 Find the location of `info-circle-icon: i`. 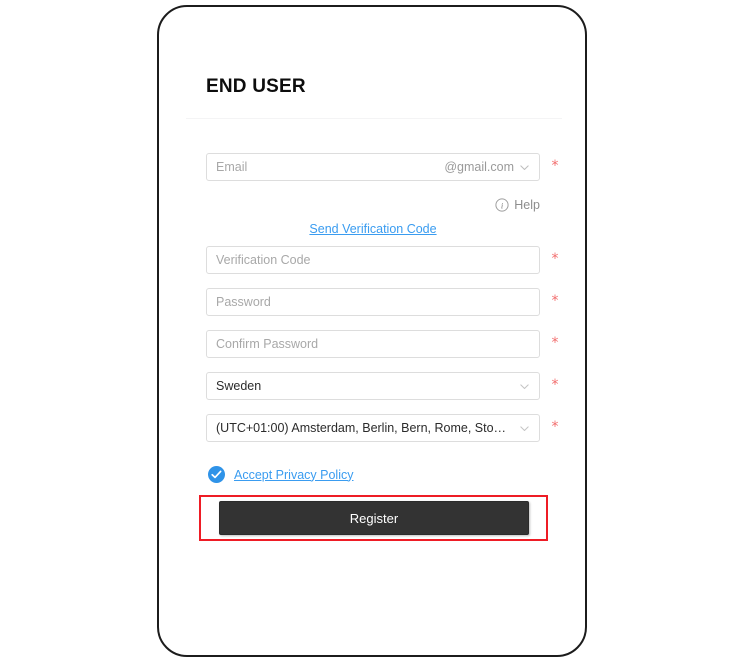

info-circle-icon: i is located at coordinates (502, 205).